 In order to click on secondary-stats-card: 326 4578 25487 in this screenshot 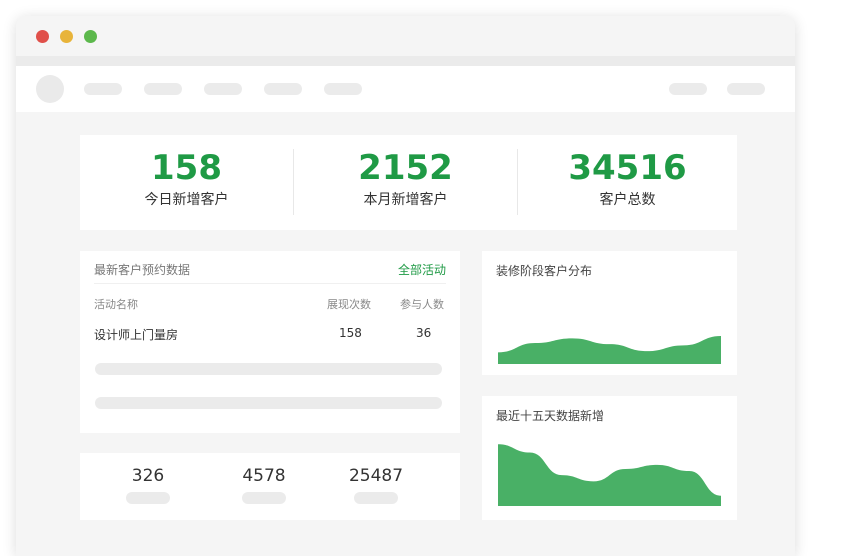, I will do `click(270, 486)`.